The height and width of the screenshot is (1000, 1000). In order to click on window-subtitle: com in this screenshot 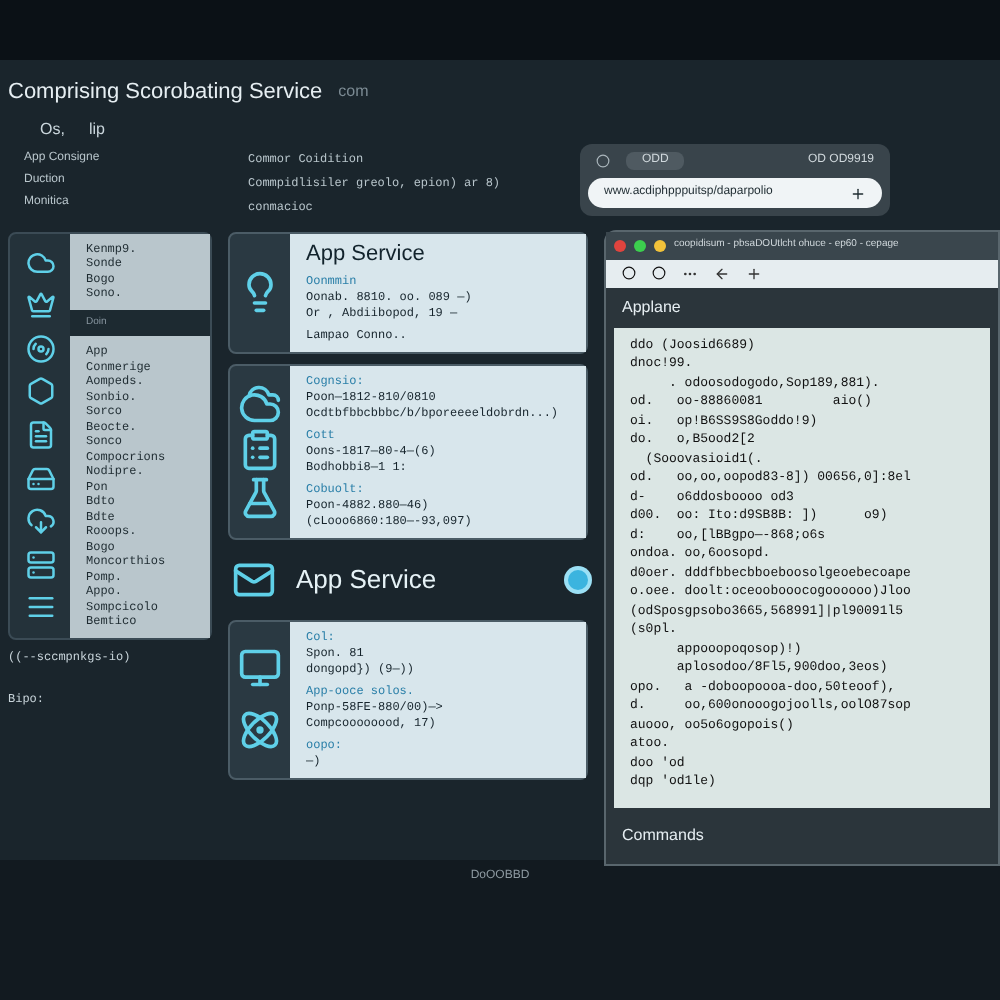, I will do `click(353, 92)`.